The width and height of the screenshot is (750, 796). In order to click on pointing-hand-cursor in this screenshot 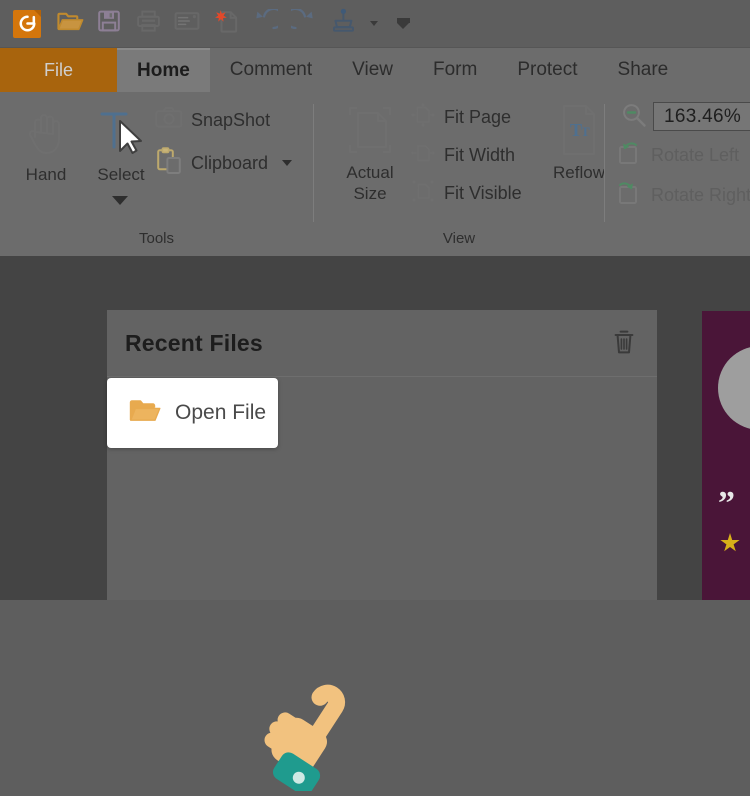, I will do `click(308, 738)`.